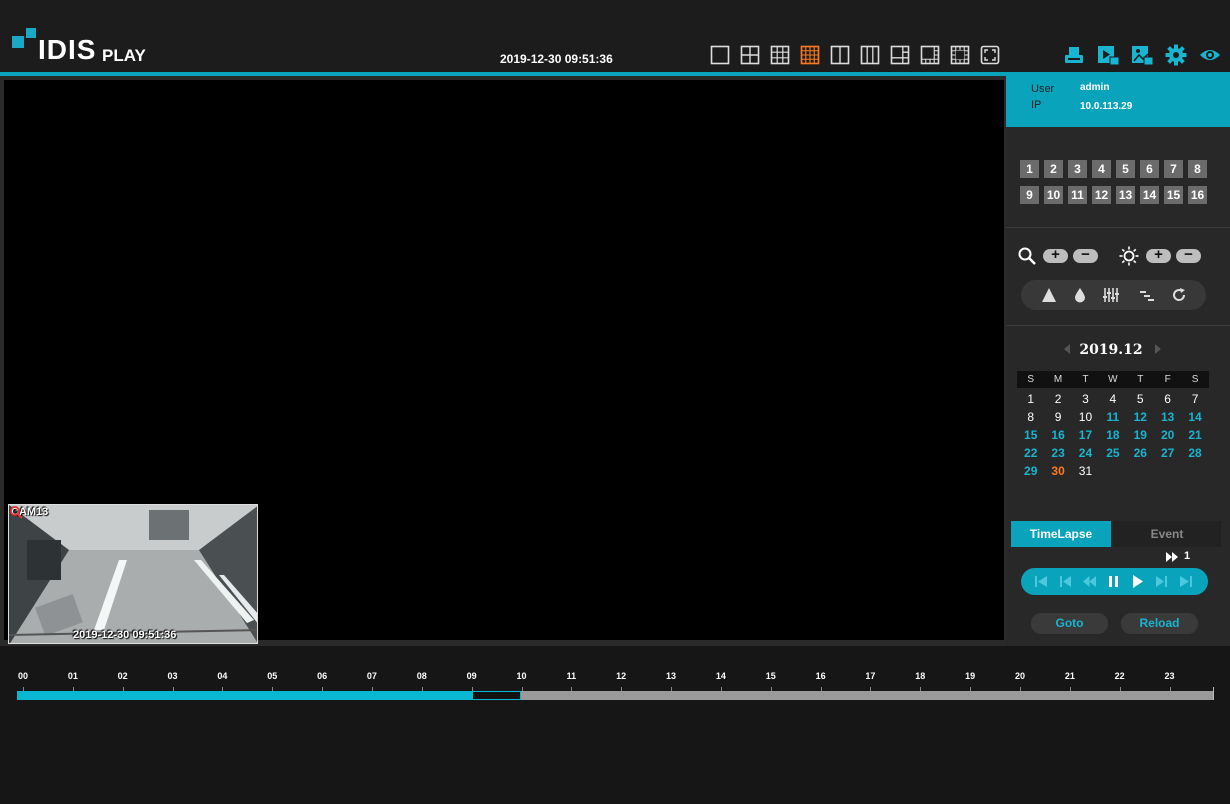 Image resolution: width=1230 pixels, height=804 pixels. Describe the element at coordinates (1080, 295) in the screenshot. I see `color-icon` at that location.